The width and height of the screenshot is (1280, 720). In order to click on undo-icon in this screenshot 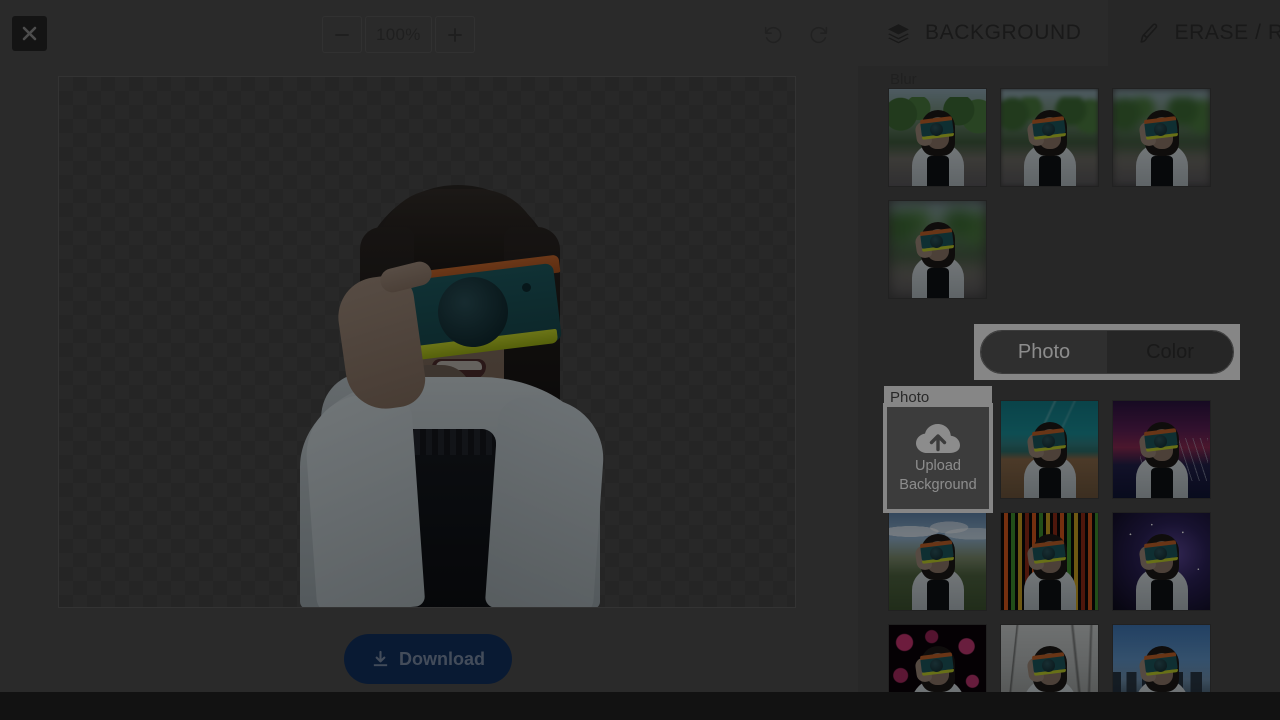, I will do `click(773, 34)`.